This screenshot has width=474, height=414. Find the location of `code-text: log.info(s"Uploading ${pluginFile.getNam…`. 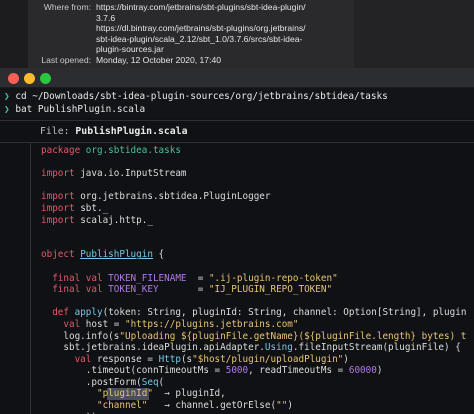

code-text: log.info(s"Uploading ${pluginFile.getNam… is located at coordinates (253, 337).